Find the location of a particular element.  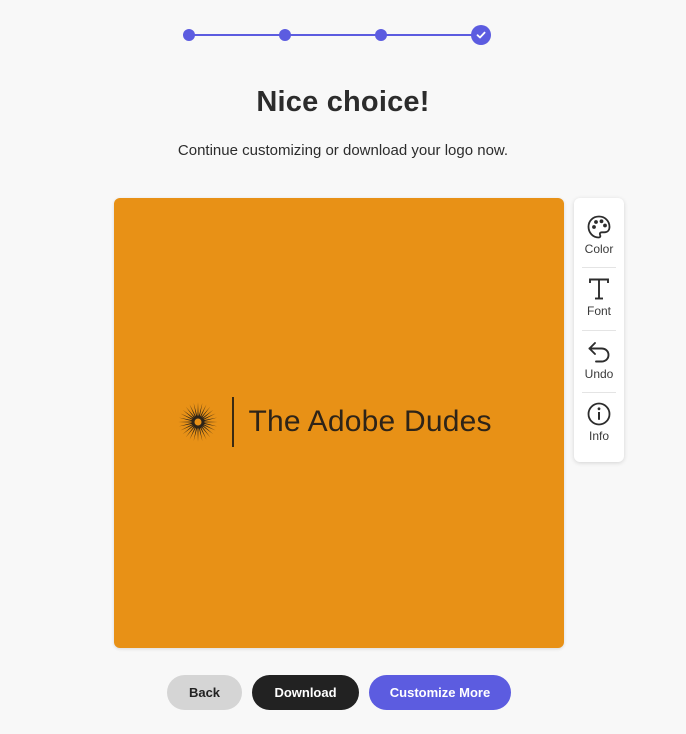

font-tool-button: Font is located at coordinates (599, 299).